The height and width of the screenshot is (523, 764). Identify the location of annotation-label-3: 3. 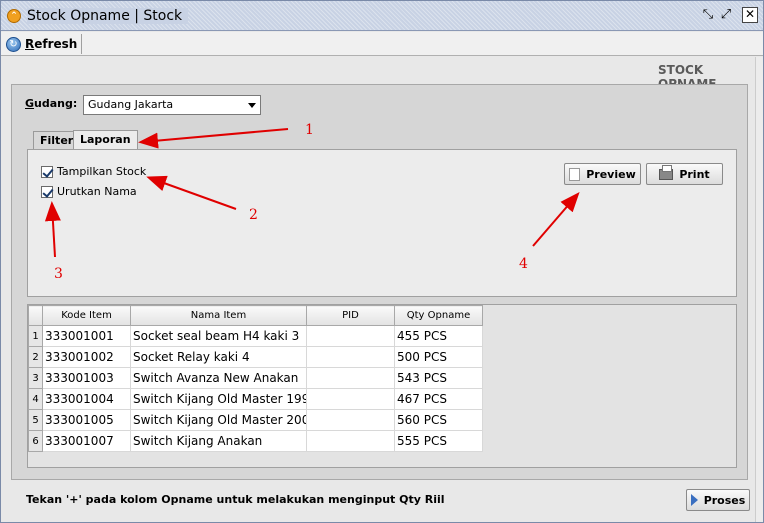
(58, 274).